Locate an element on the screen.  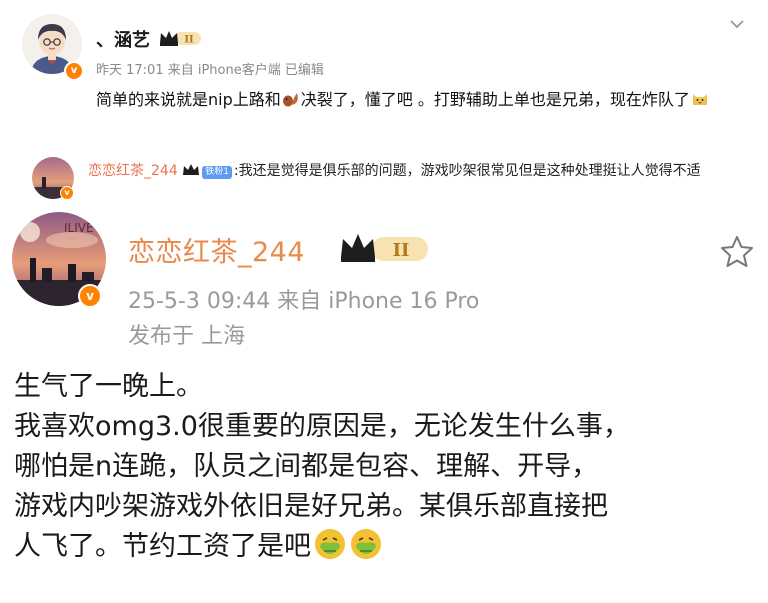
chevron-down-icon is located at coordinates (737, 24).